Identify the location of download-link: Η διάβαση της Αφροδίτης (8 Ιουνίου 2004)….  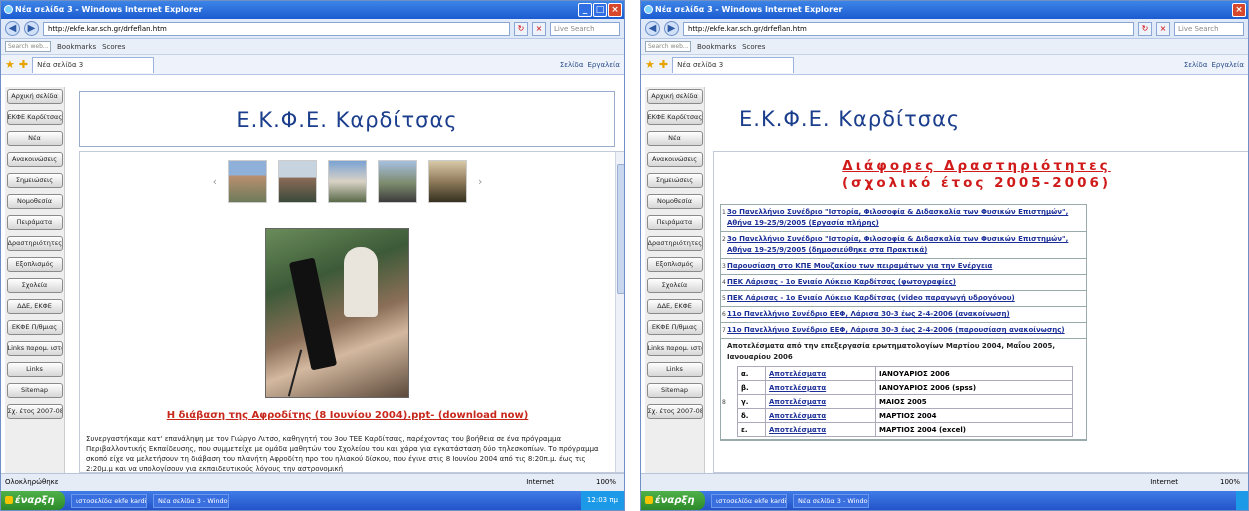
(347, 415).